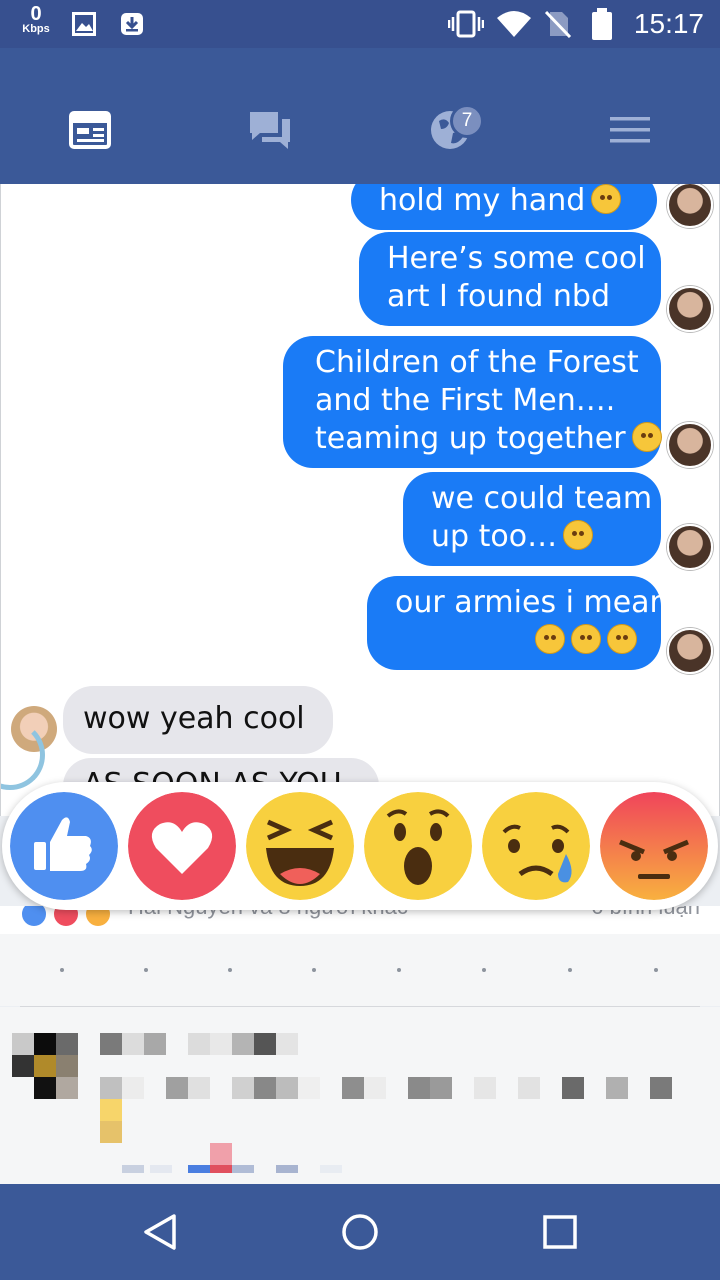  Describe the element at coordinates (602, 24) in the screenshot. I see `battery-icon` at that location.